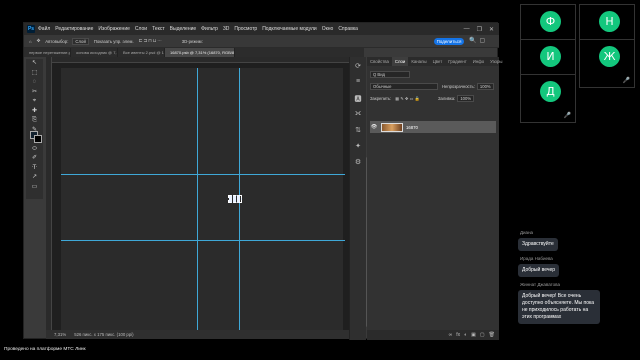 The image size is (640, 360). Describe the element at coordinates (34, 64) in the screenshot. I see `move-tool-icon: ↖` at that location.